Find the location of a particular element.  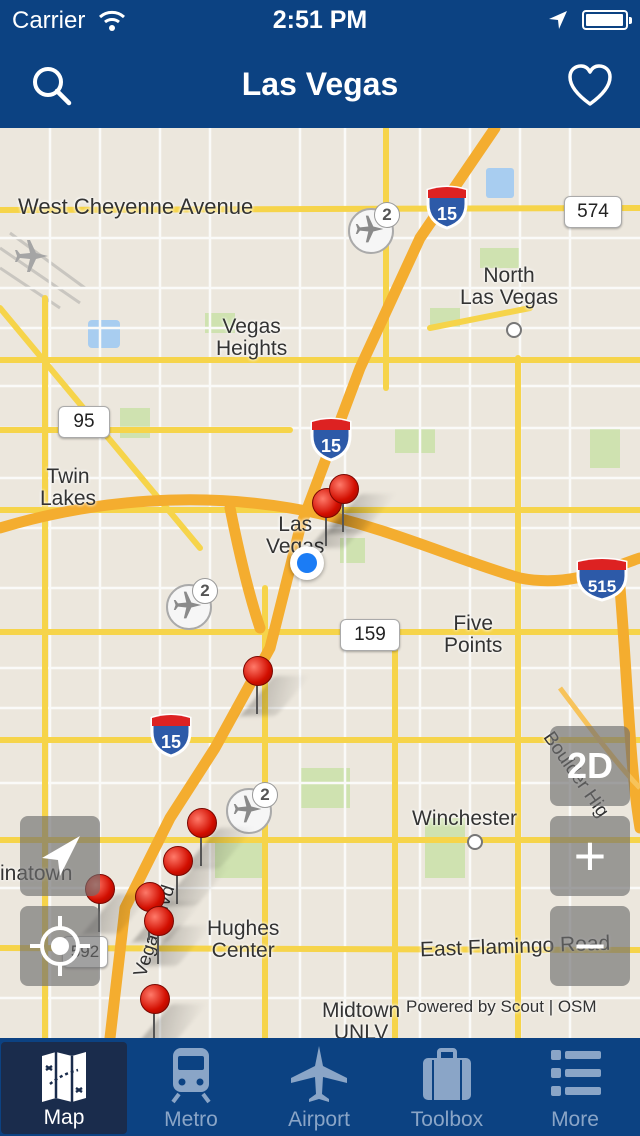

map-icon is located at coordinates (64, 1077).